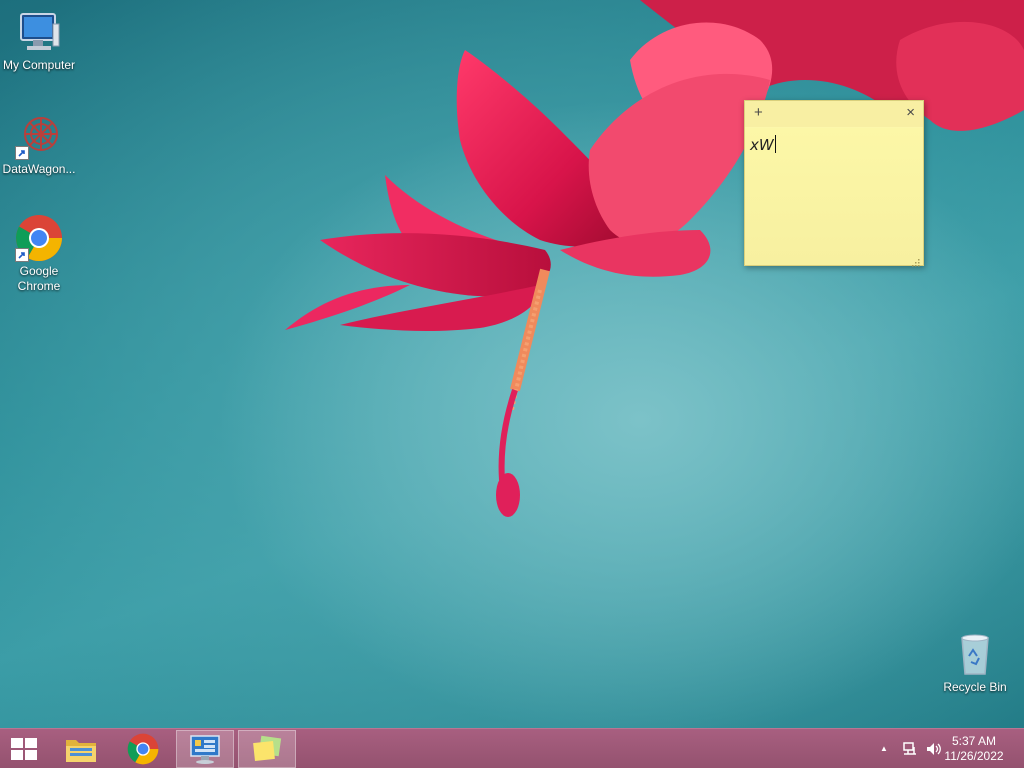 The width and height of the screenshot is (1024, 768). I want to click on sticky-note: + × xW, so click(834, 183).